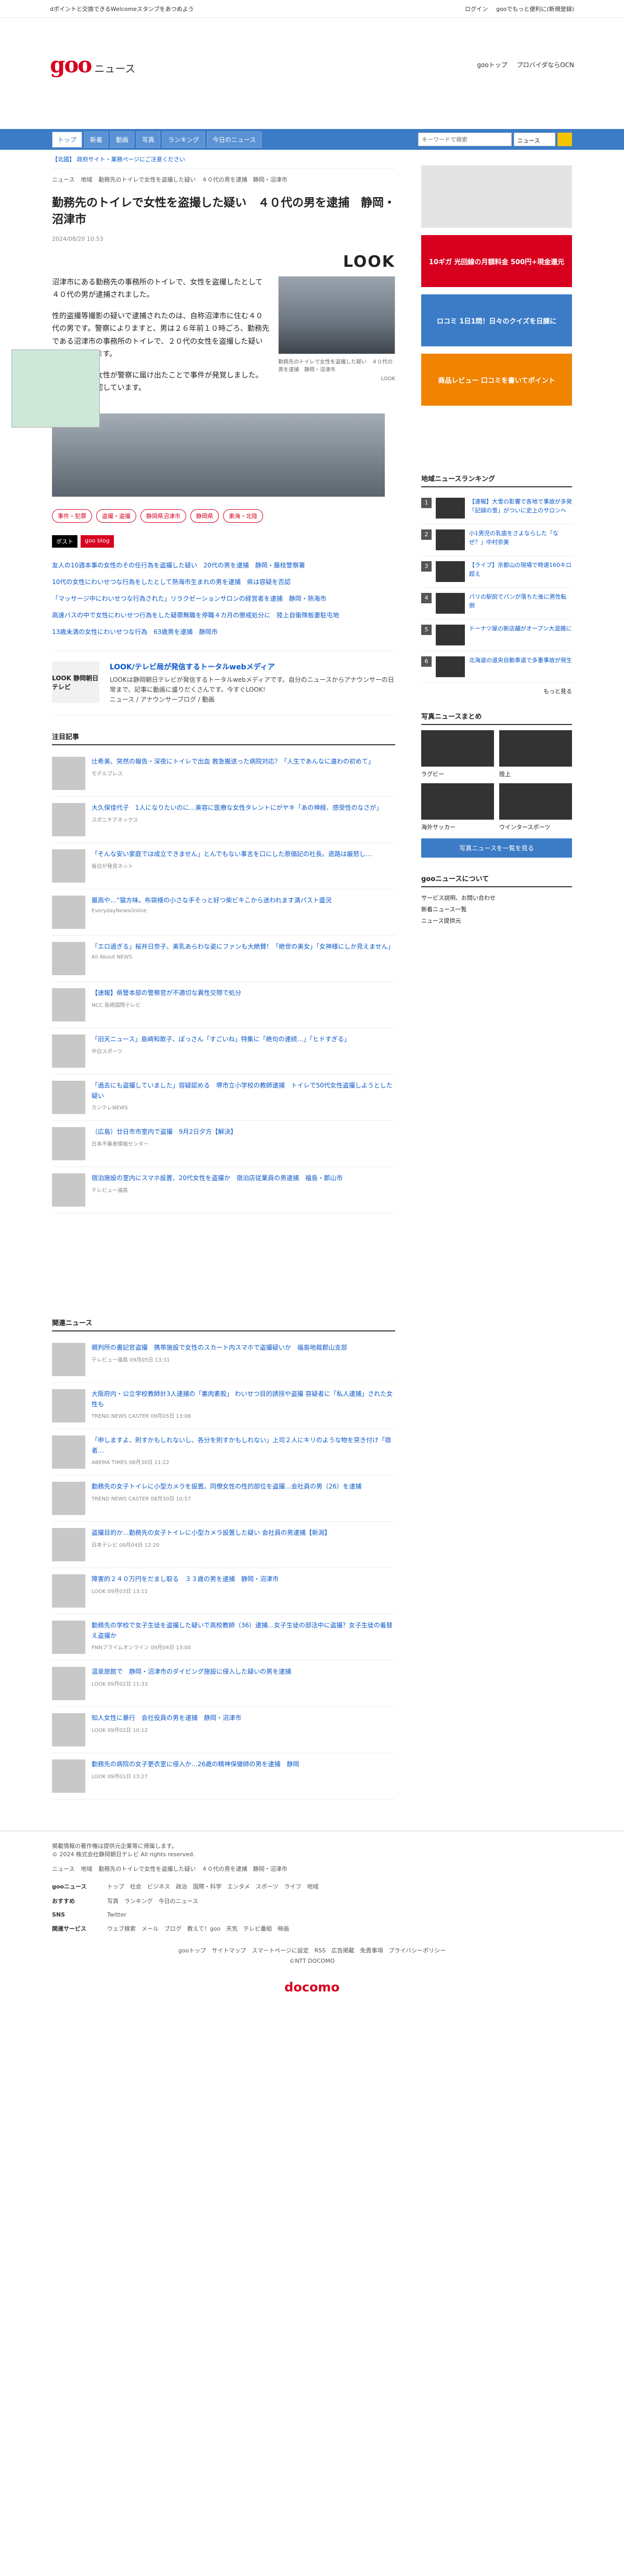 Image resolution: width=624 pixels, height=2576 pixels. What do you see at coordinates (213, 1887) in the screenshot?
I see `footer-row-links: トップ 社会 ビジネス 政治 国際・科学 エンタメ スポーツ ライフ 地域` at bounding box center [213, 1887].